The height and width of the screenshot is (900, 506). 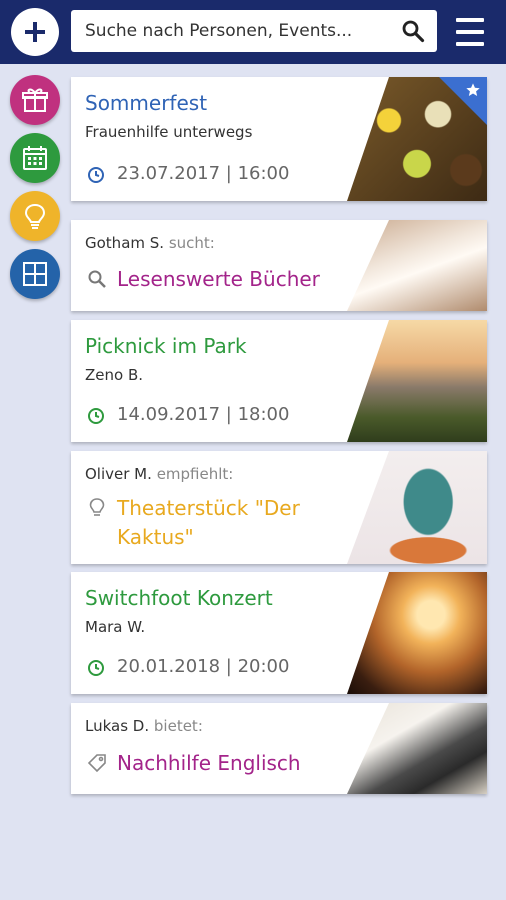 I want to click on gift-icon, so click(x=35, y=100).